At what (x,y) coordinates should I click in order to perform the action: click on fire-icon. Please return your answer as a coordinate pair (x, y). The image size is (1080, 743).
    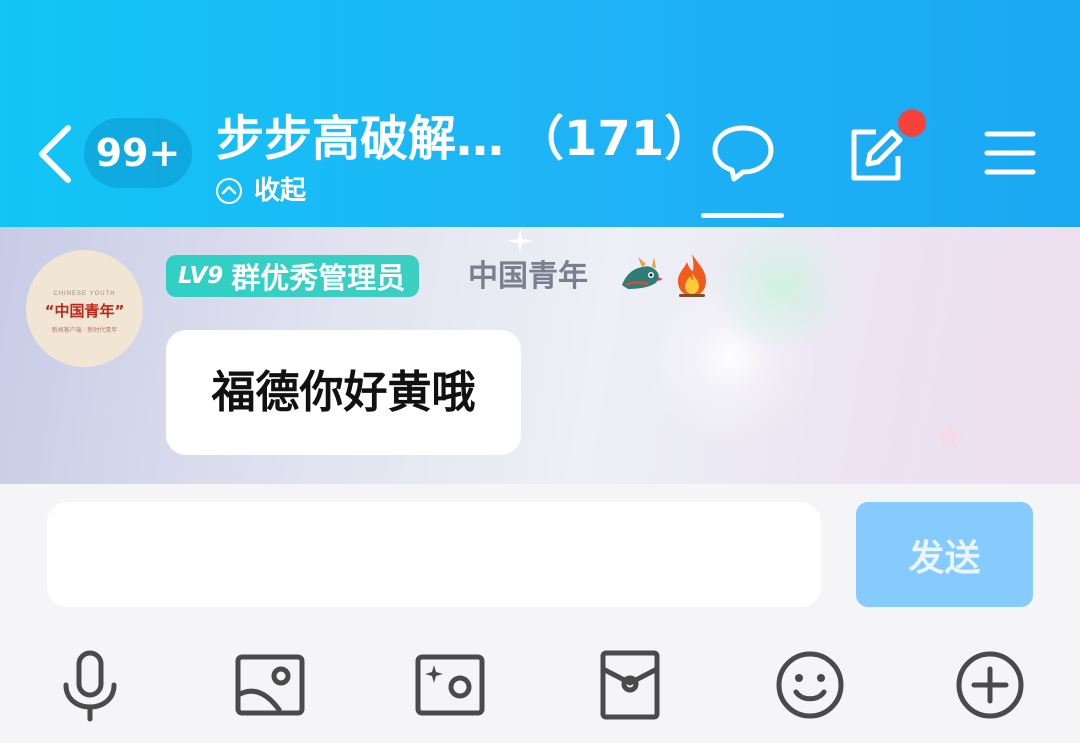
    Looking at the image, I should click on (692, 275).